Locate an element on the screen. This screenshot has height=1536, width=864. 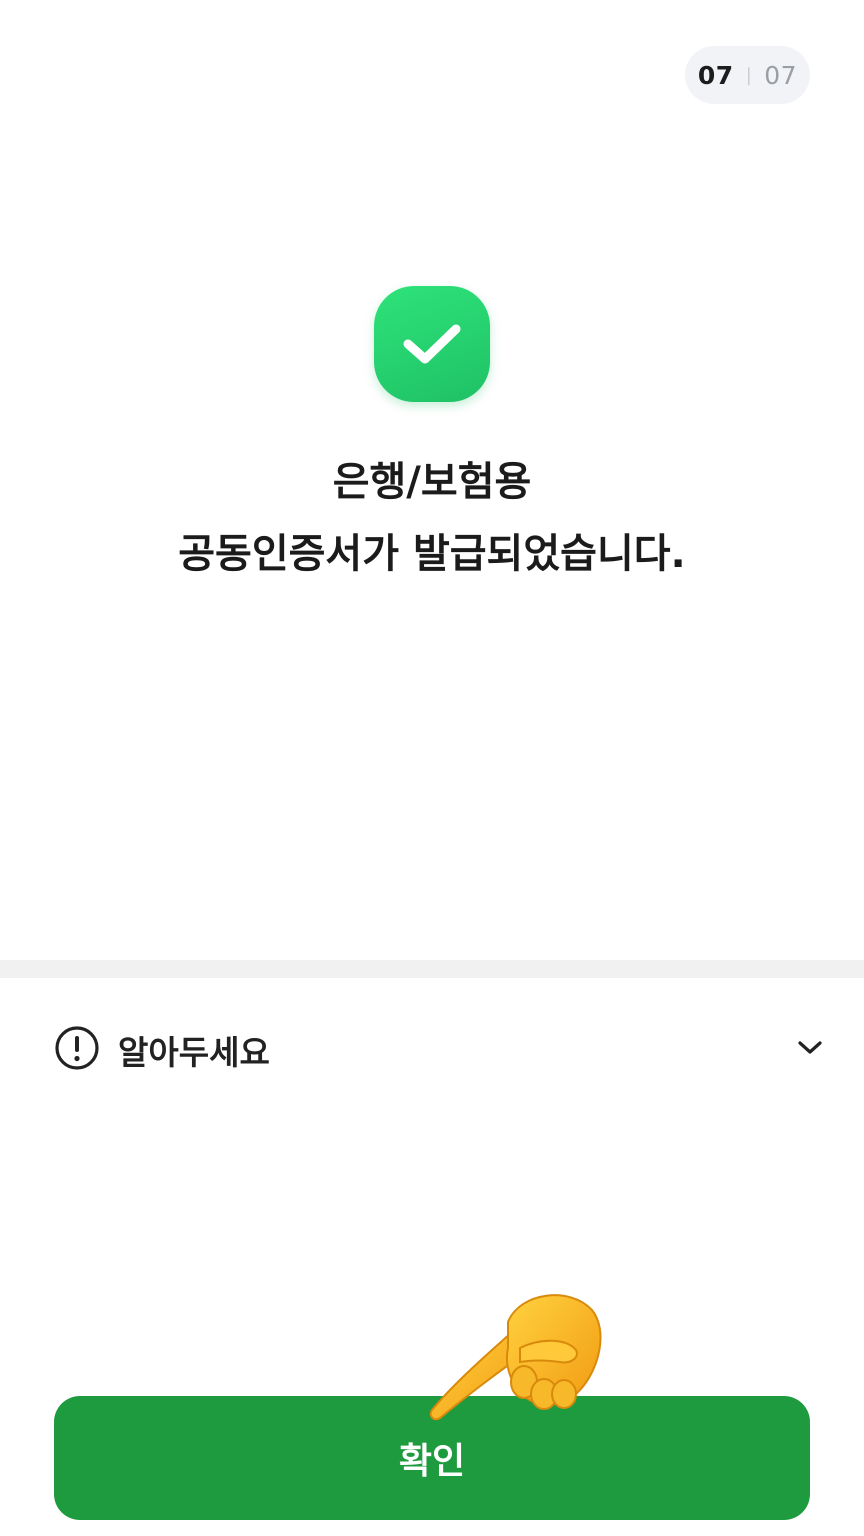
confirm-button-label: 확인 is located at coordinates (432, 1461).